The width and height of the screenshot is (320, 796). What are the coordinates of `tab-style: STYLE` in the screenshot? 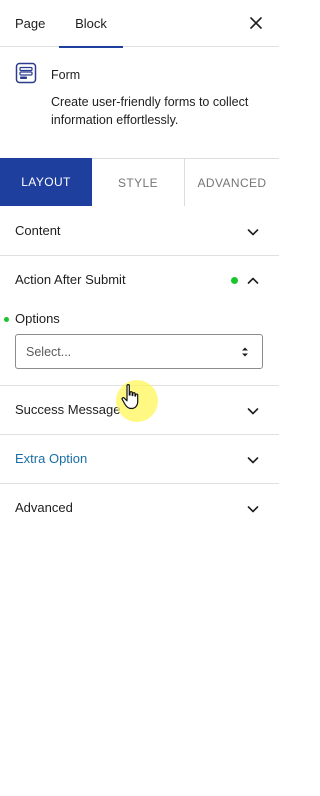 It's located at (138, 182).